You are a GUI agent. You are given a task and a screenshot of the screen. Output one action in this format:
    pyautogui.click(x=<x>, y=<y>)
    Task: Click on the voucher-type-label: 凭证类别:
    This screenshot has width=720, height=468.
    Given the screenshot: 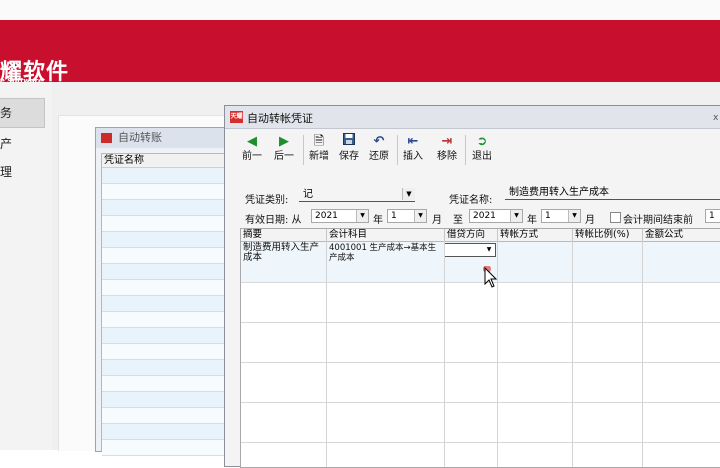 What is the action you would take?
    pyautogui.click(x=267, y=200)
    